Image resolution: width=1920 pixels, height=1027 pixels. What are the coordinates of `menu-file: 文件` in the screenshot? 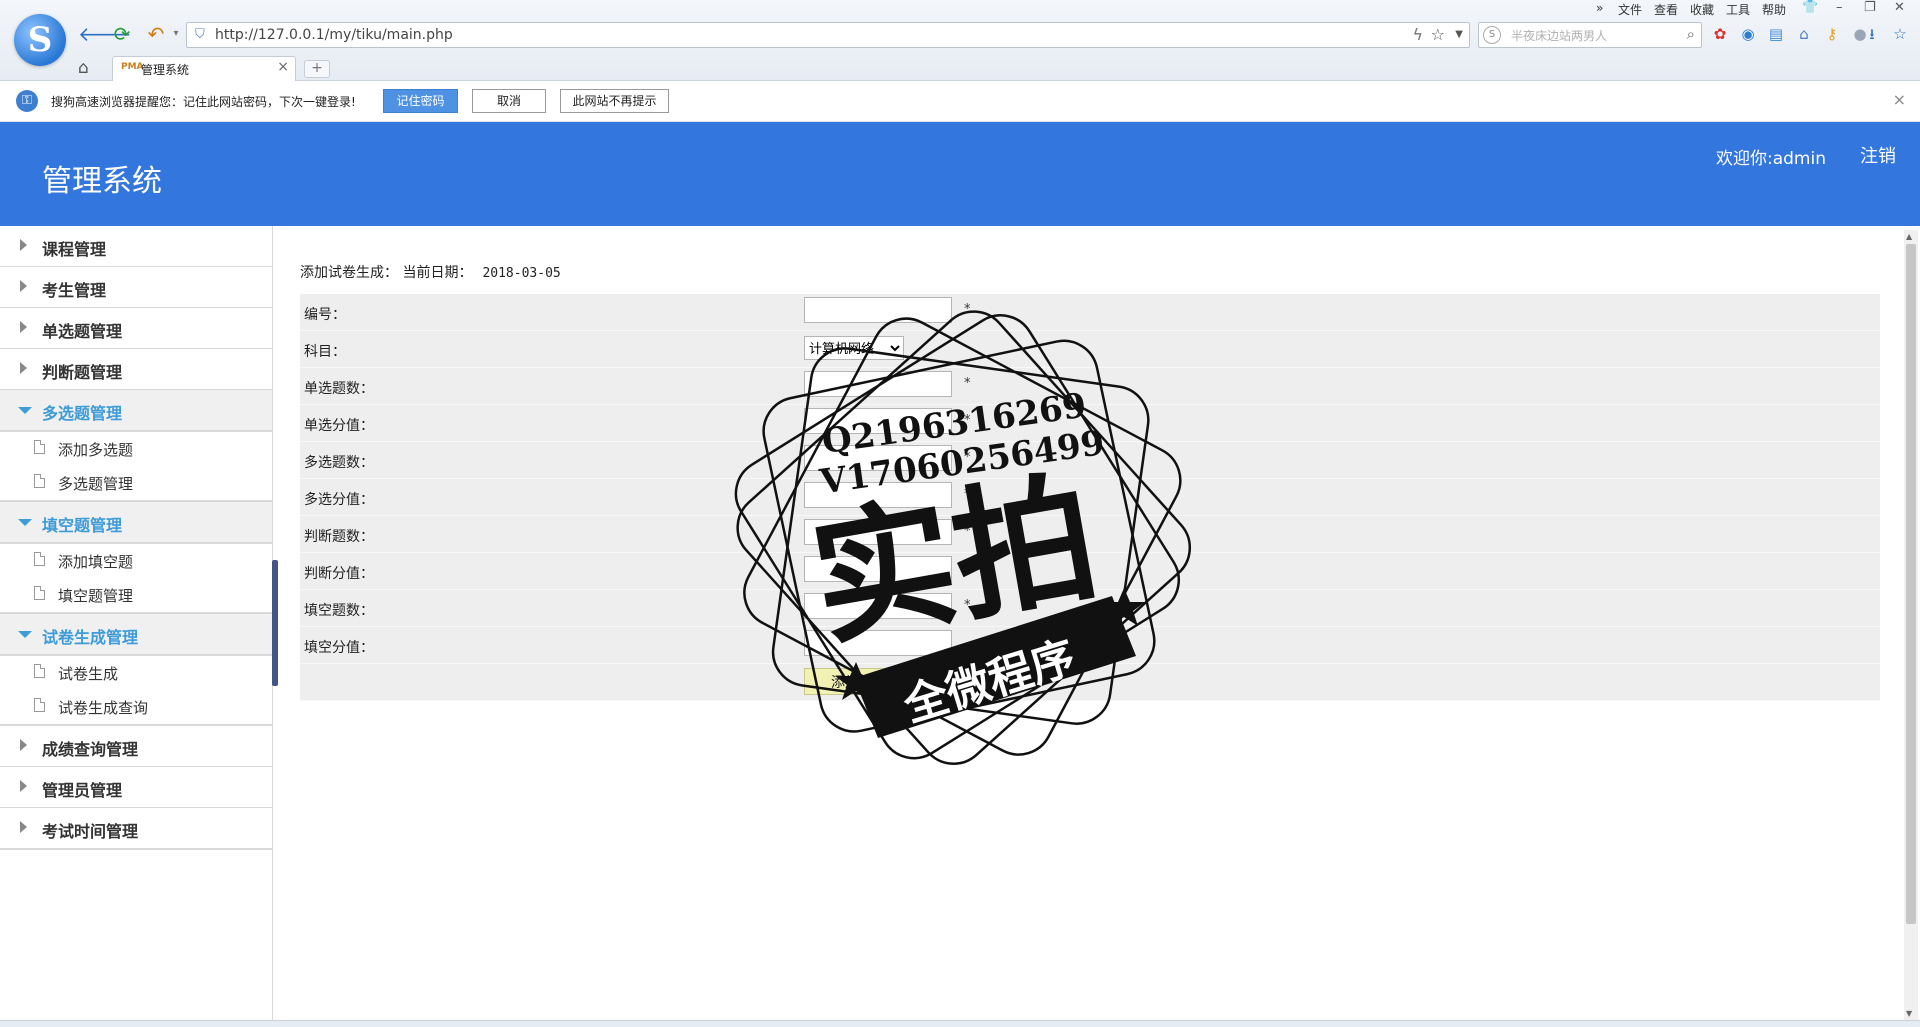 It's located at (1630, 9).